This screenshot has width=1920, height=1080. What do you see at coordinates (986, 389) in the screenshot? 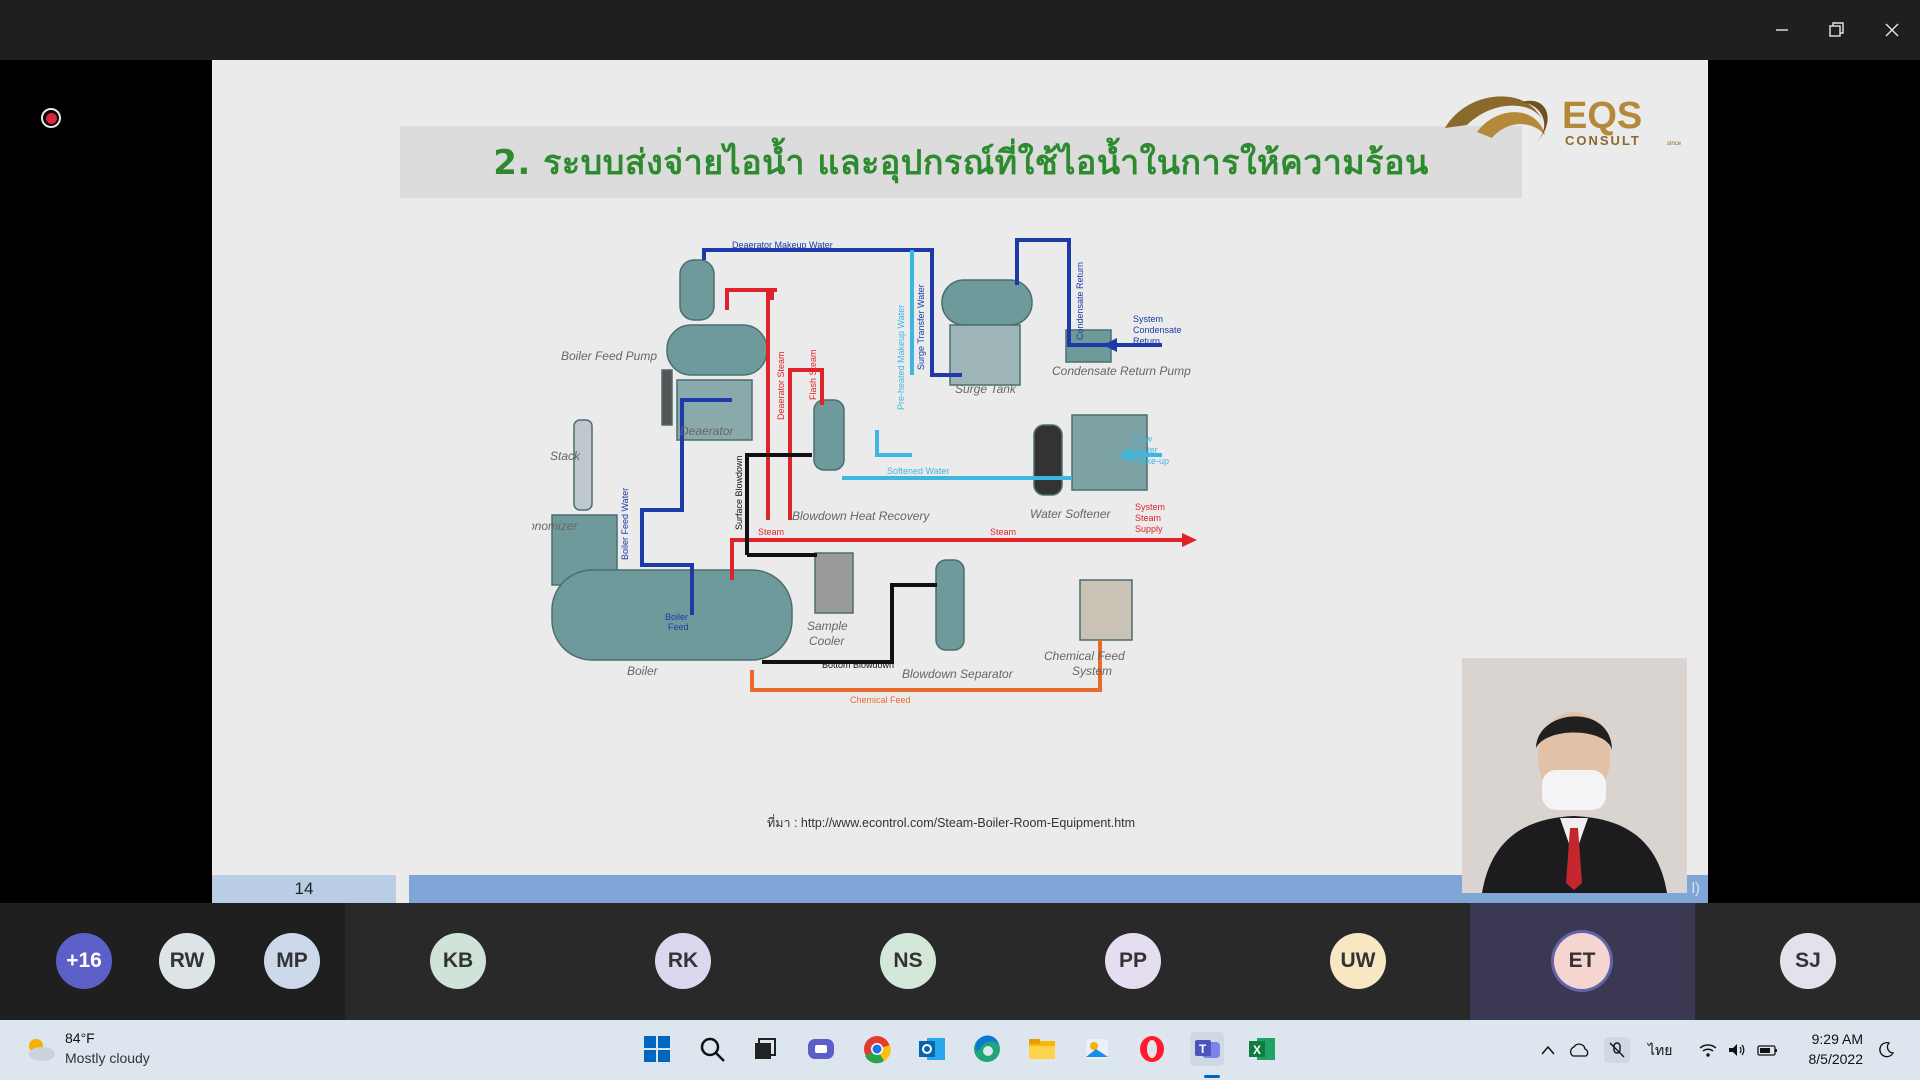
I see `label-surge-tank: Surge Tank` at bounding box center [986, 389].